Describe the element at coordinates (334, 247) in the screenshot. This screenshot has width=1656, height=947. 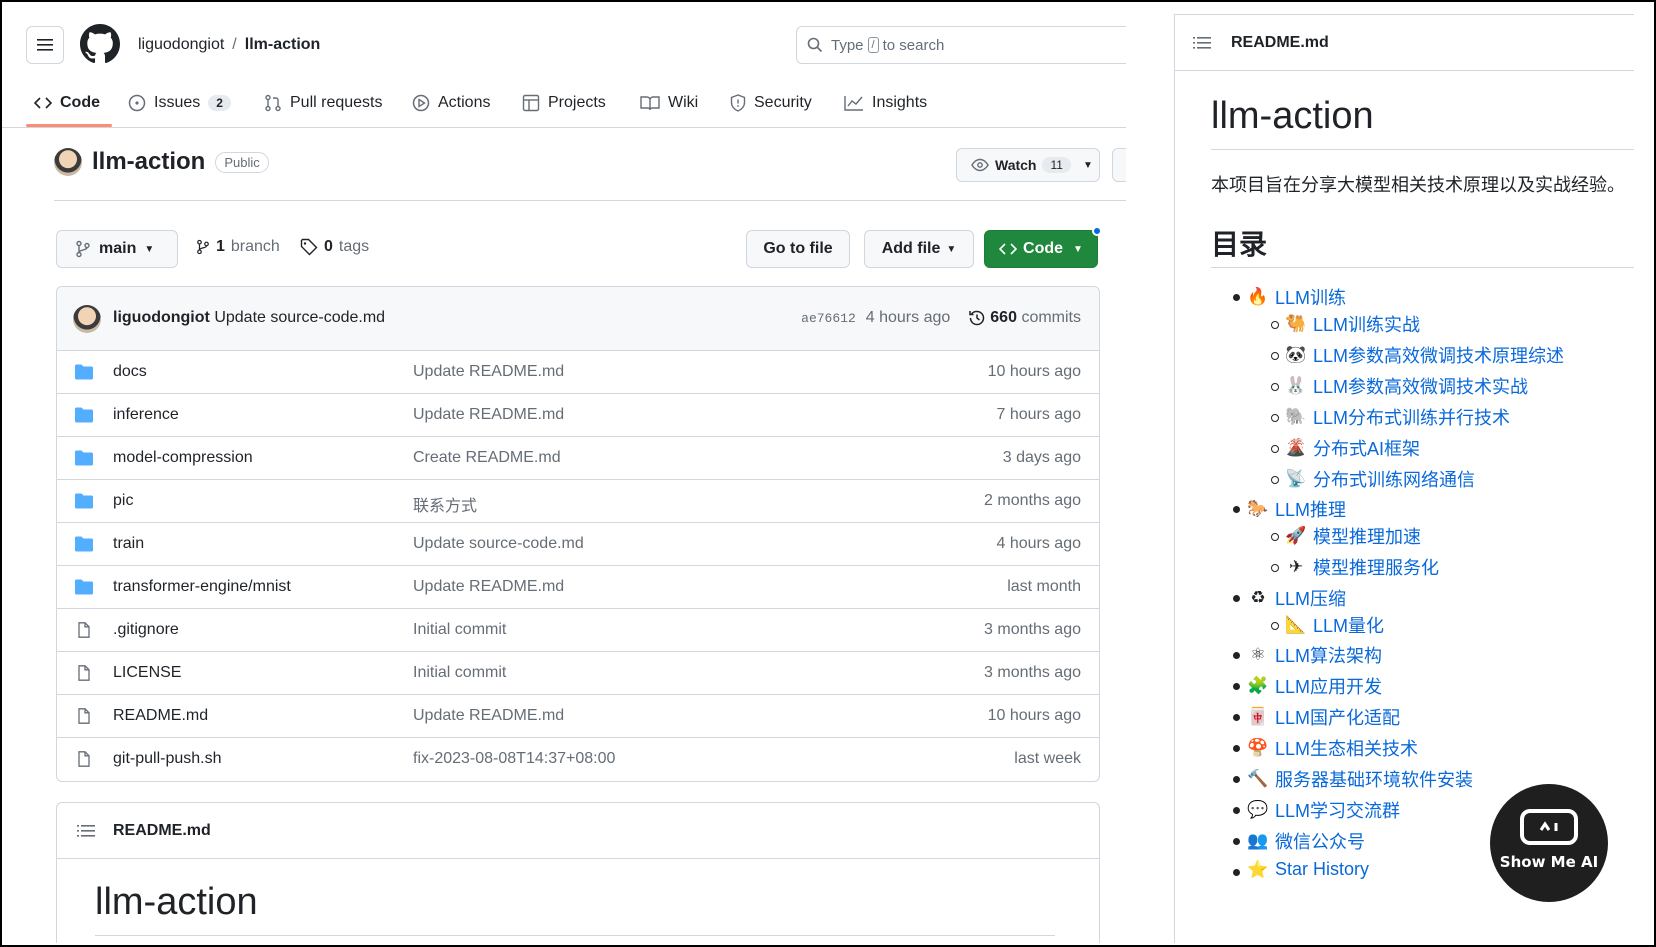
I see `tags-link: 0 tags` at that location.